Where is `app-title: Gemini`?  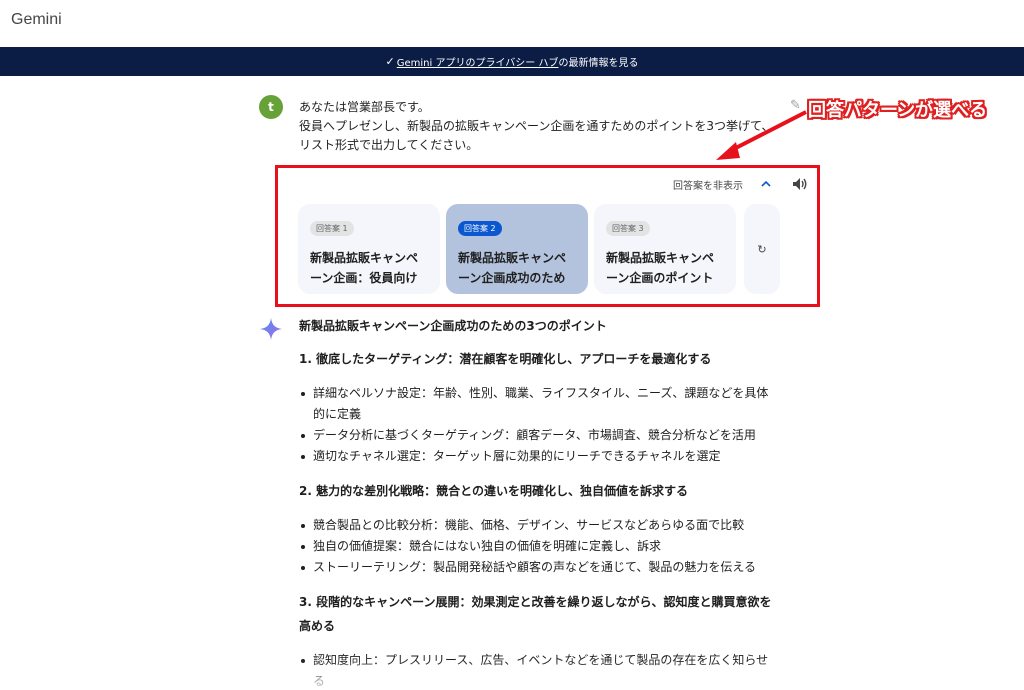 app-title: Gemini is located at coordinates (36, 20).